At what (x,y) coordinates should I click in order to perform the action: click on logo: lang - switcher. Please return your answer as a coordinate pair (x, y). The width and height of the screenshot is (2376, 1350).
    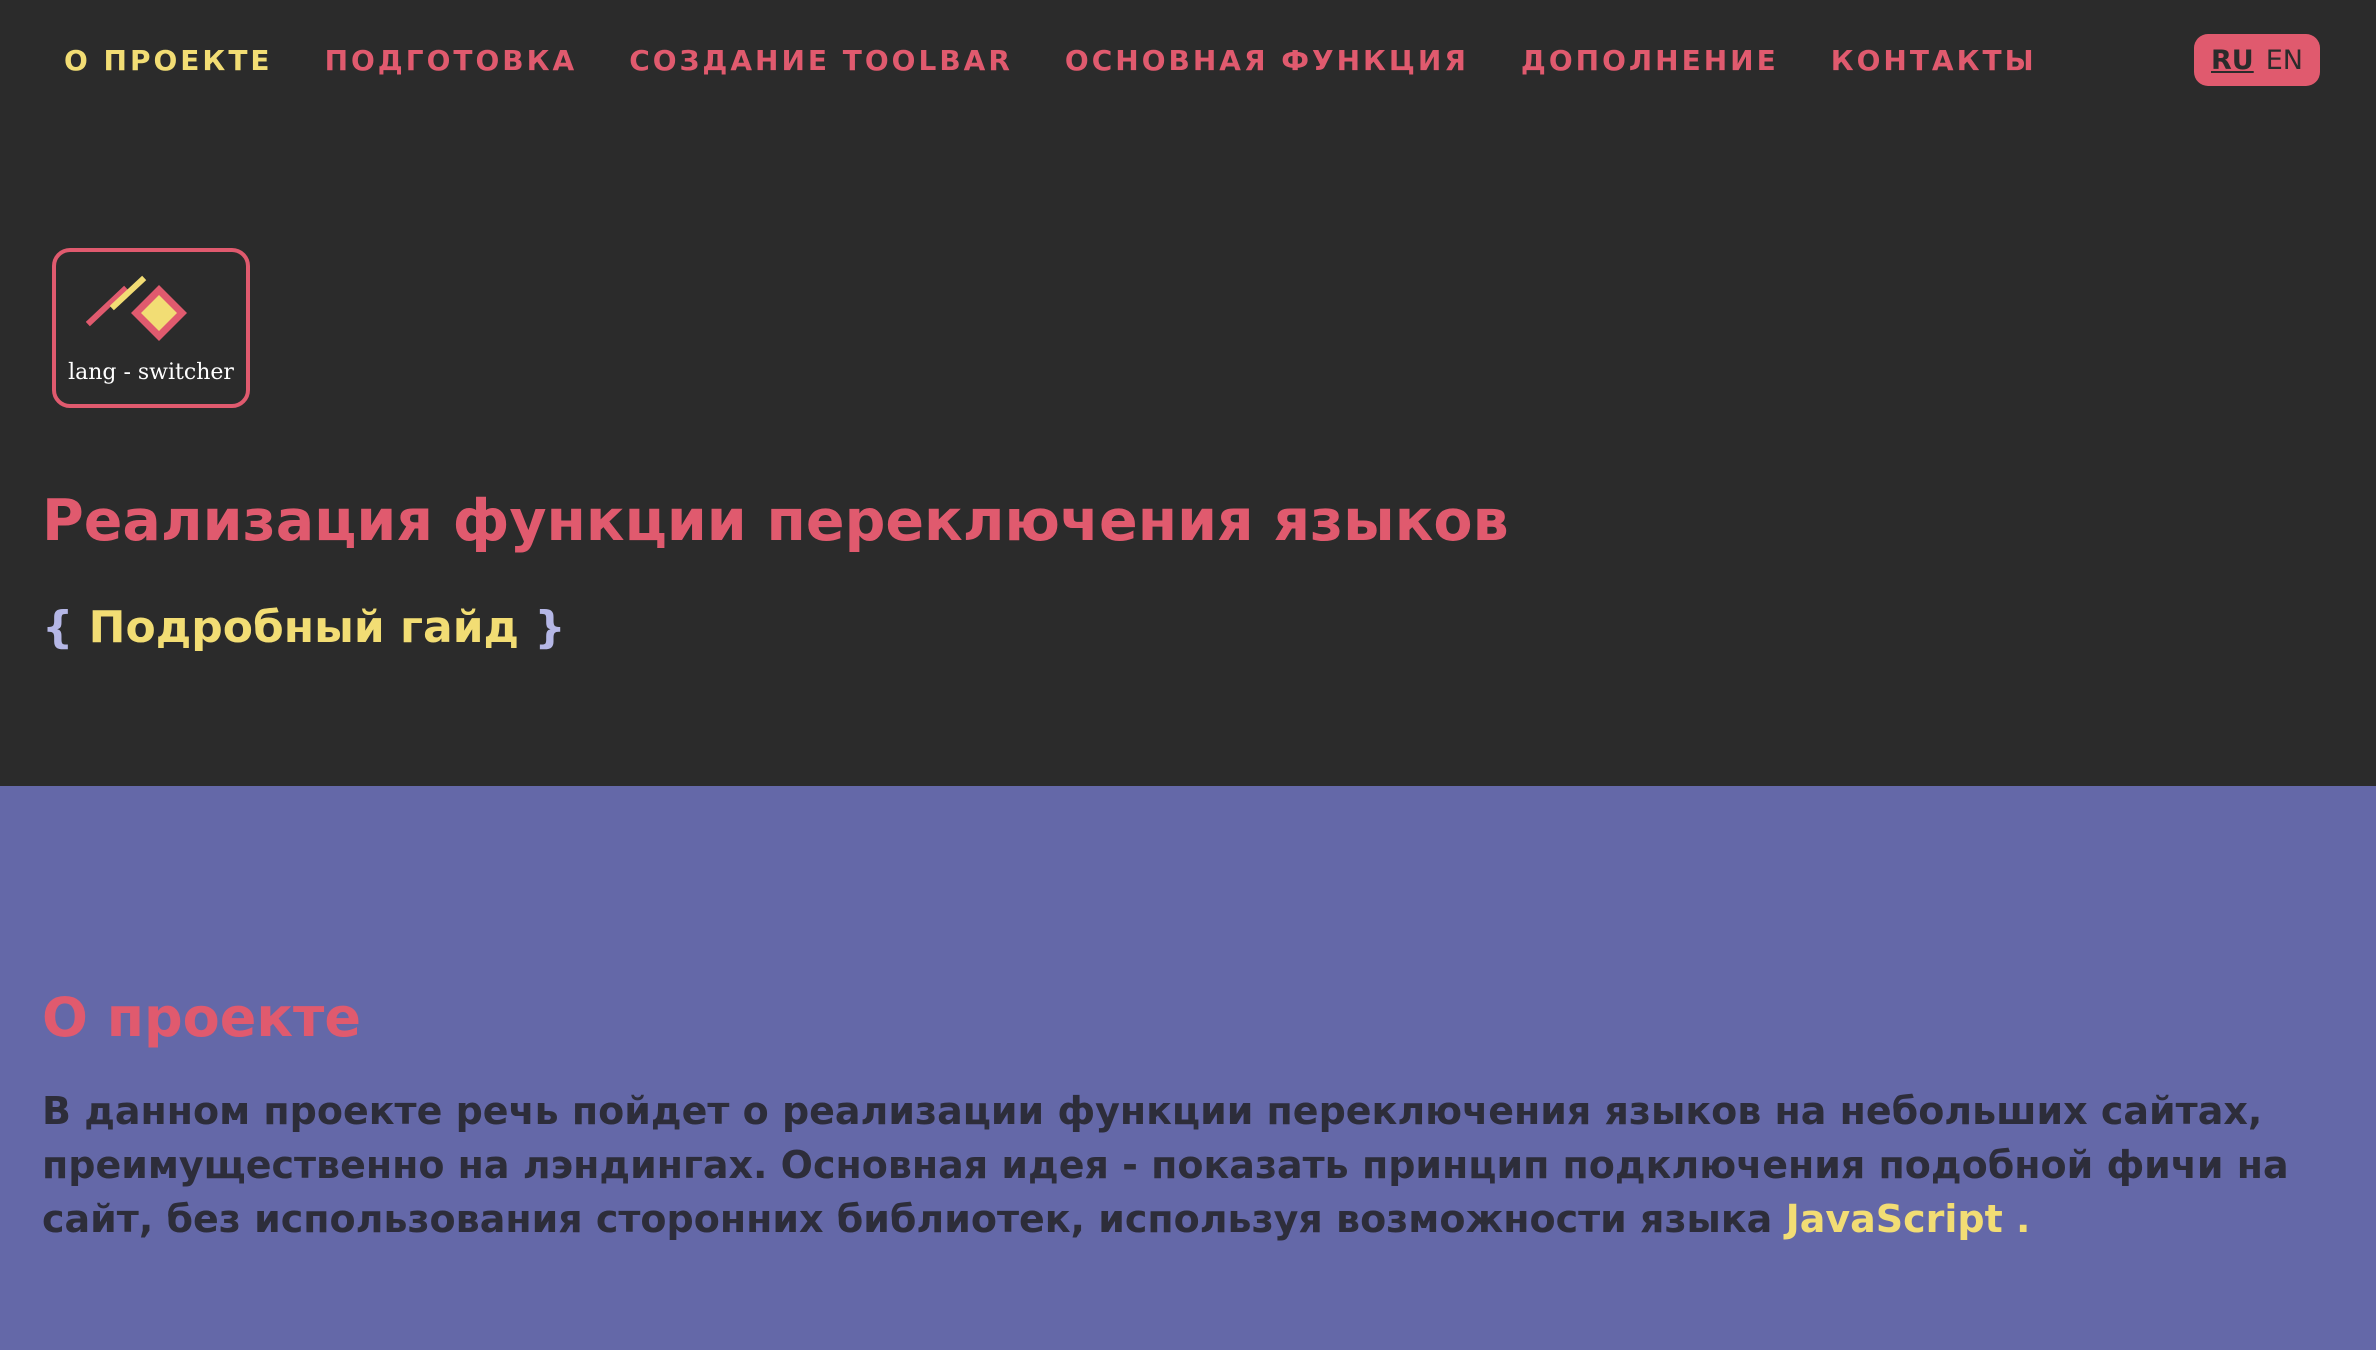
    Looking at the image, I should click on (151, 328).